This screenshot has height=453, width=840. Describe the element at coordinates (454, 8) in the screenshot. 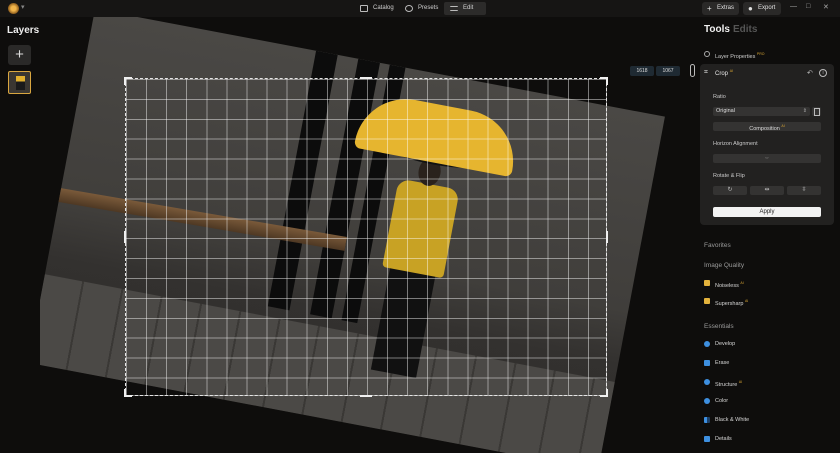

I see `edit-icon` at that location.